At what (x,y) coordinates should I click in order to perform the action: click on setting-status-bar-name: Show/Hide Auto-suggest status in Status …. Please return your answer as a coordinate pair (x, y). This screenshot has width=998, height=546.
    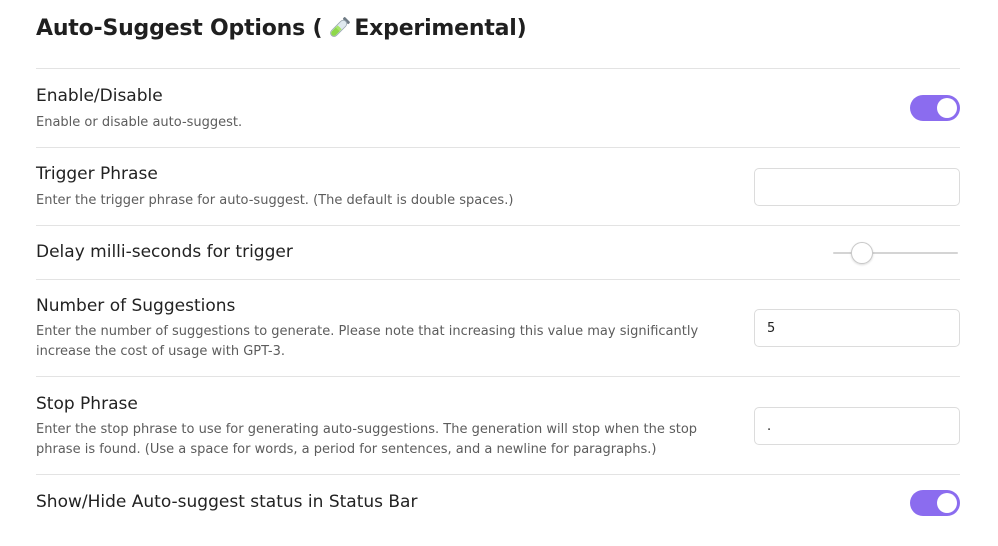
    Looking at the image, I should click on (227, 502).